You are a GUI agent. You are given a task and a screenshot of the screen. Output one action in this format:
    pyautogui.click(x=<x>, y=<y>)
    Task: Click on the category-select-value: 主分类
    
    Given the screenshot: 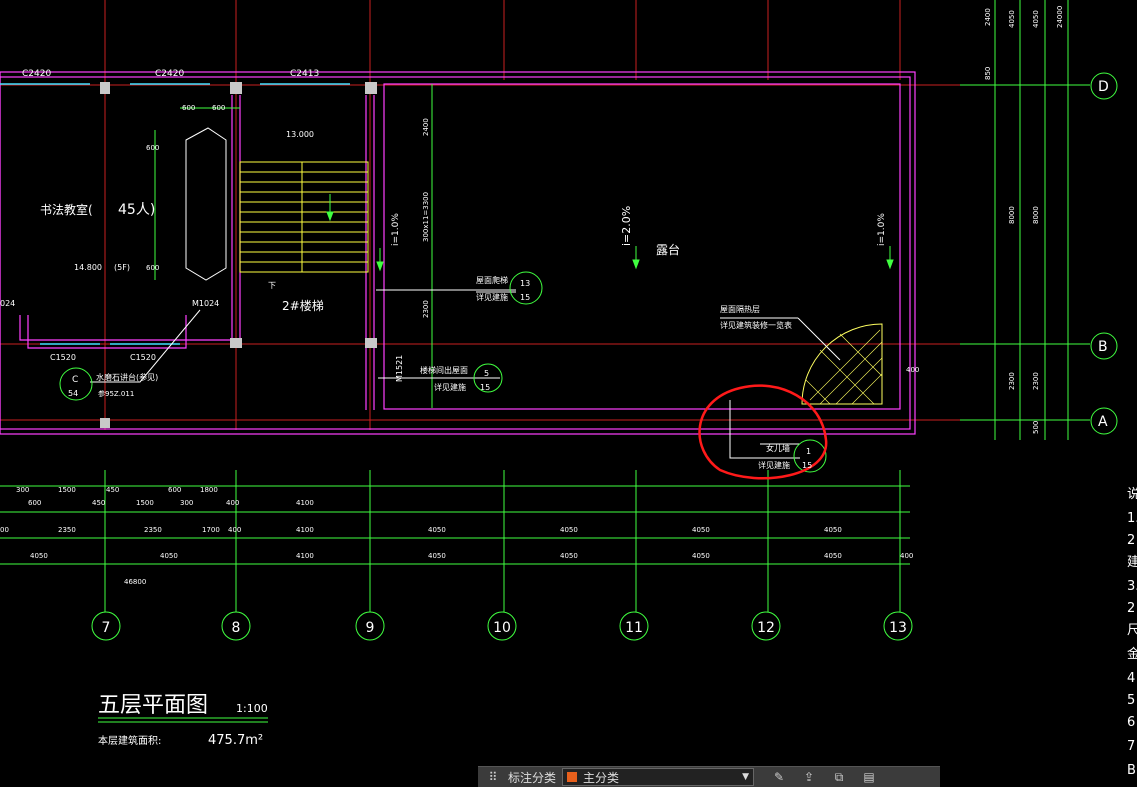 What is the action you would take?
    pyautogui.click(x=601, y=777)
    